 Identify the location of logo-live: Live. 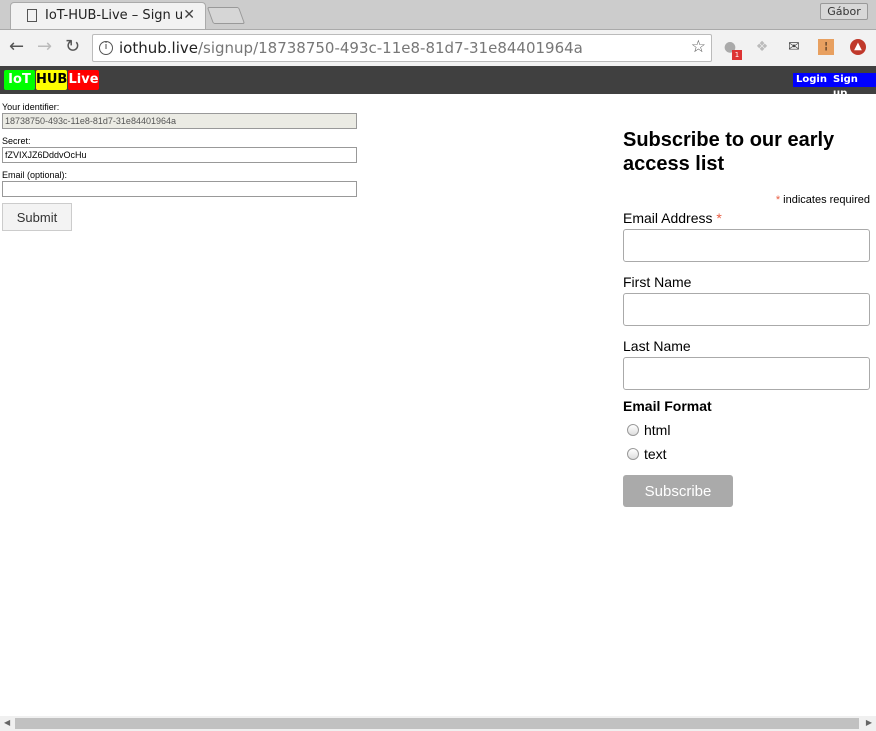
(83, 80).